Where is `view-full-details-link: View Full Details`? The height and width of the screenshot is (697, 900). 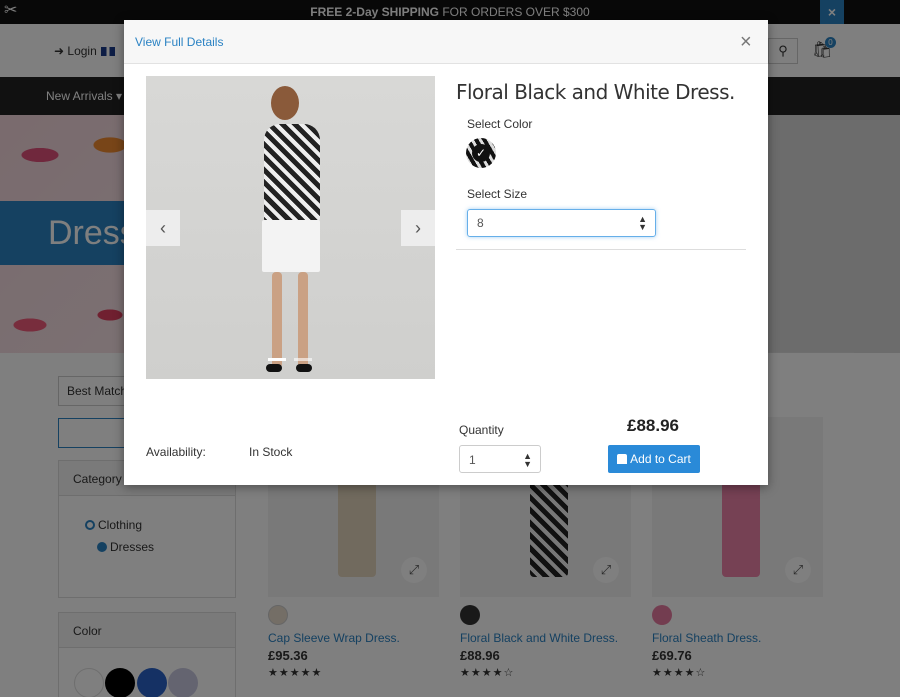
view-full-details-link: View Full Details is located at coordinates (179, 42).